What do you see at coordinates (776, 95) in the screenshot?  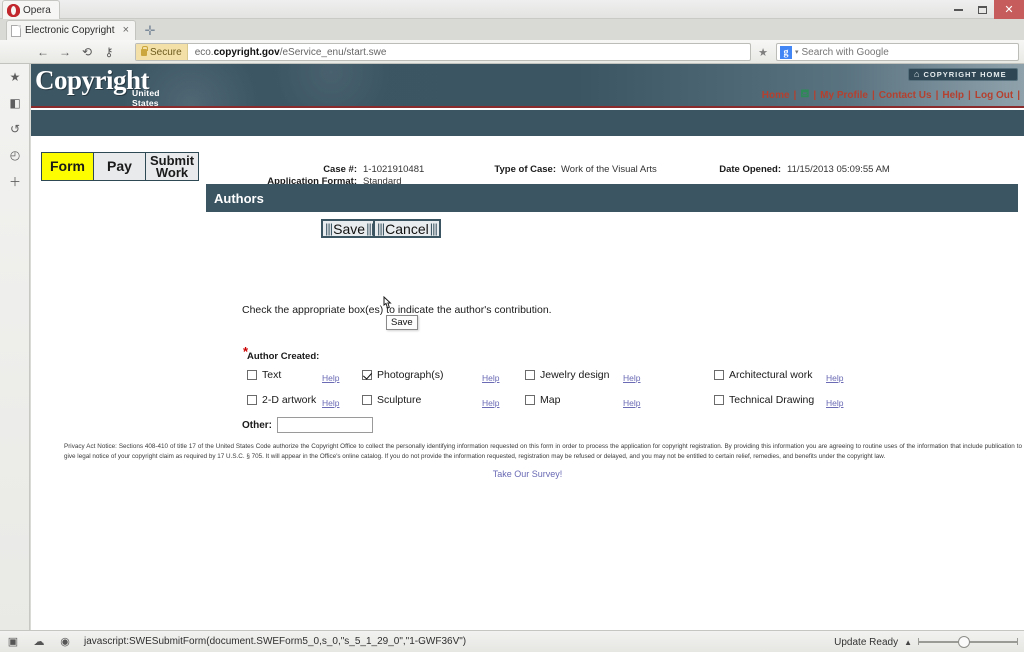 I see `nav-home: Home` at bounding box center [776, 95].